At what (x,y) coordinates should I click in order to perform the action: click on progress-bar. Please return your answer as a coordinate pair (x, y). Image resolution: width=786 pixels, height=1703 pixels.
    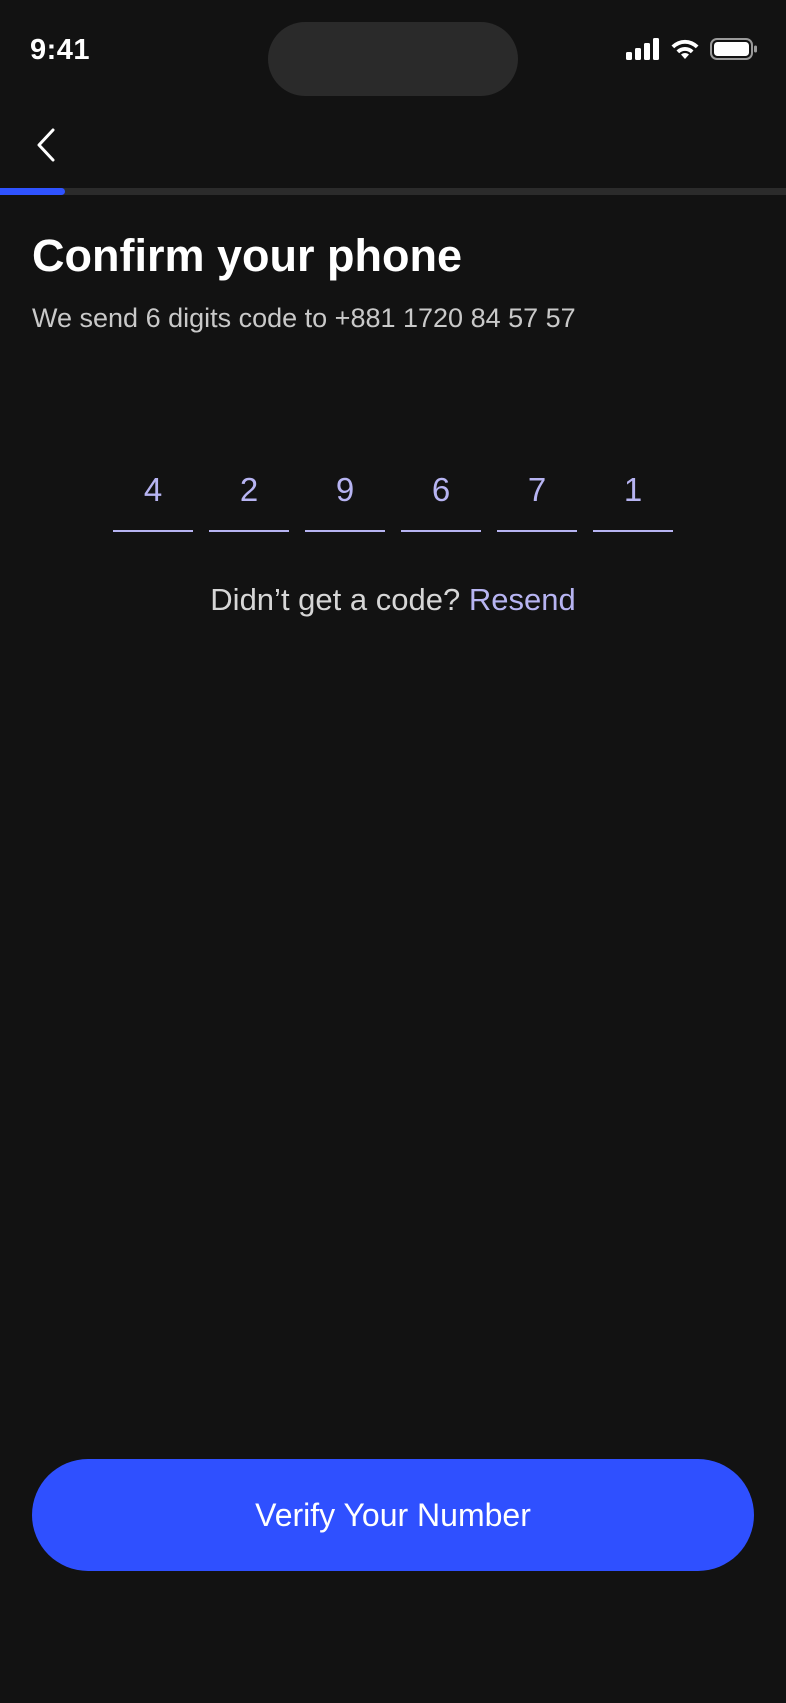
    Looking at the image, I should click on (393, 191).